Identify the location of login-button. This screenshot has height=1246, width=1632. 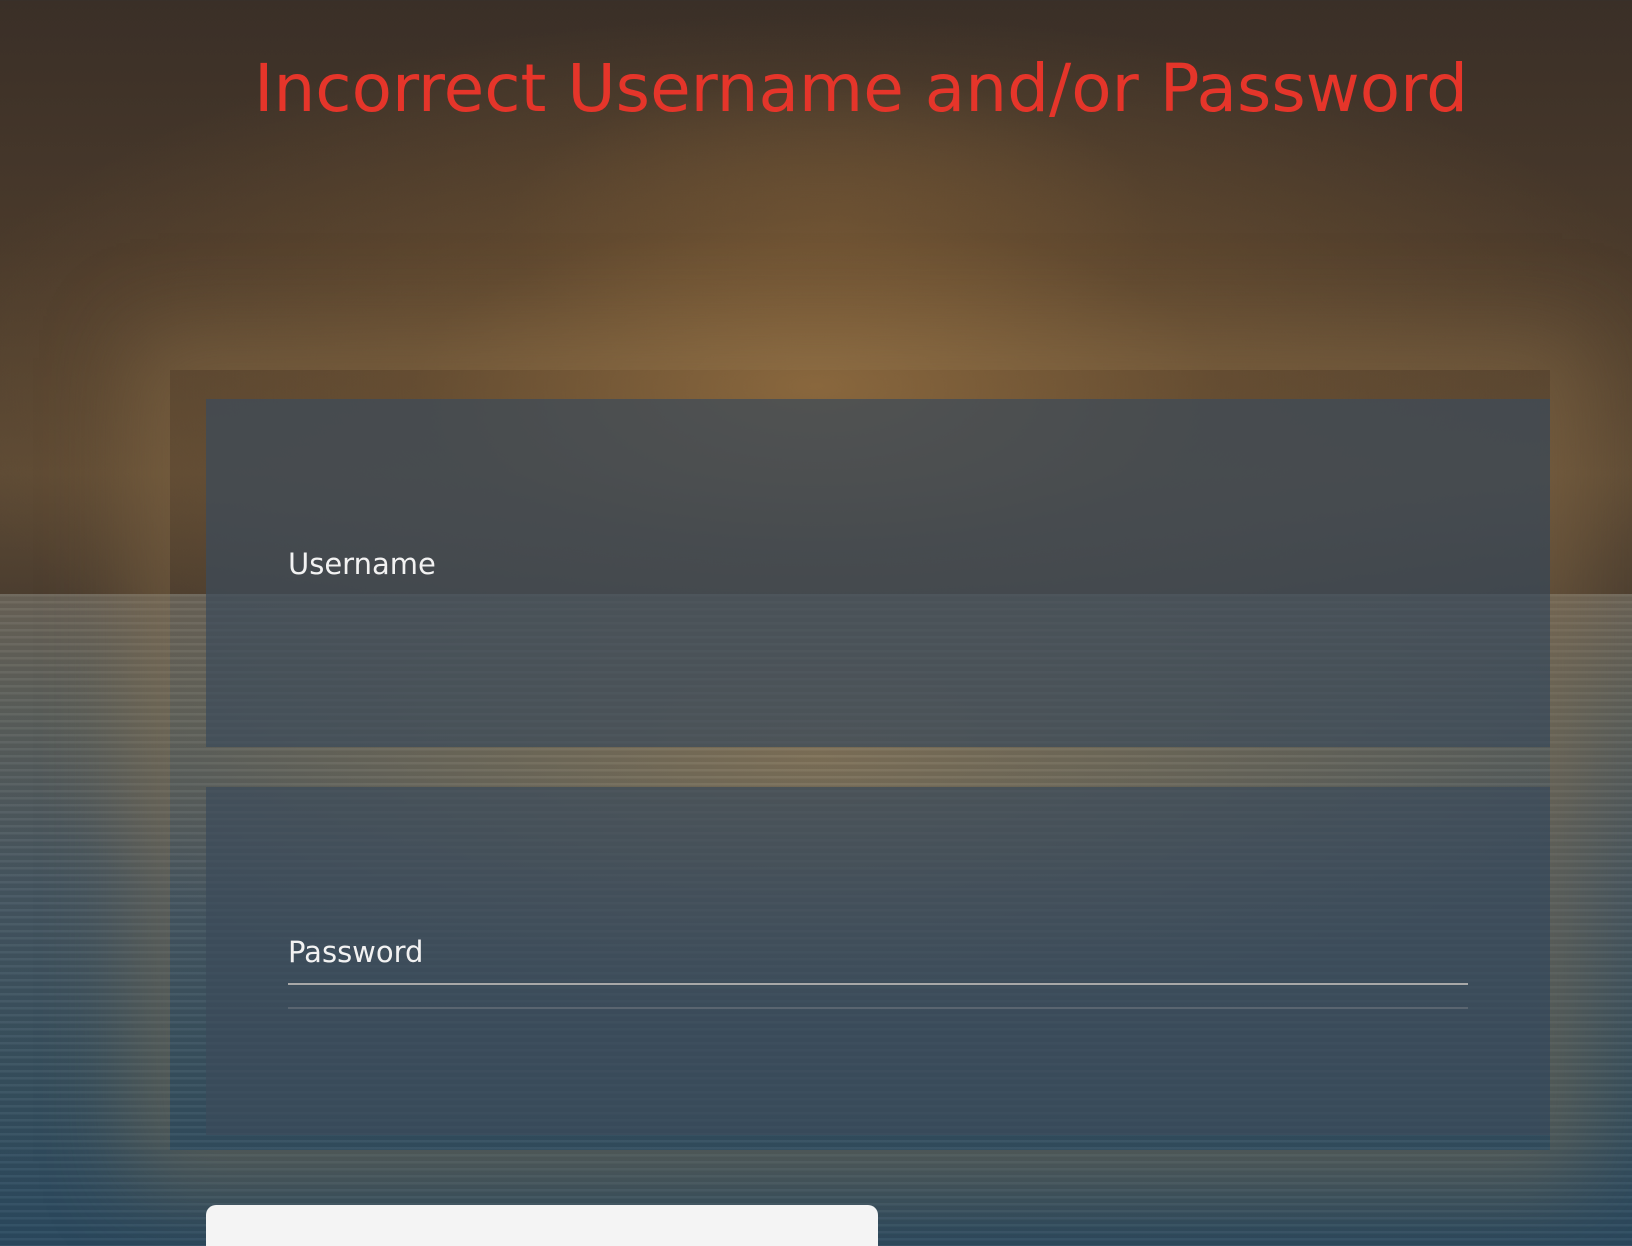
(542, 1225).